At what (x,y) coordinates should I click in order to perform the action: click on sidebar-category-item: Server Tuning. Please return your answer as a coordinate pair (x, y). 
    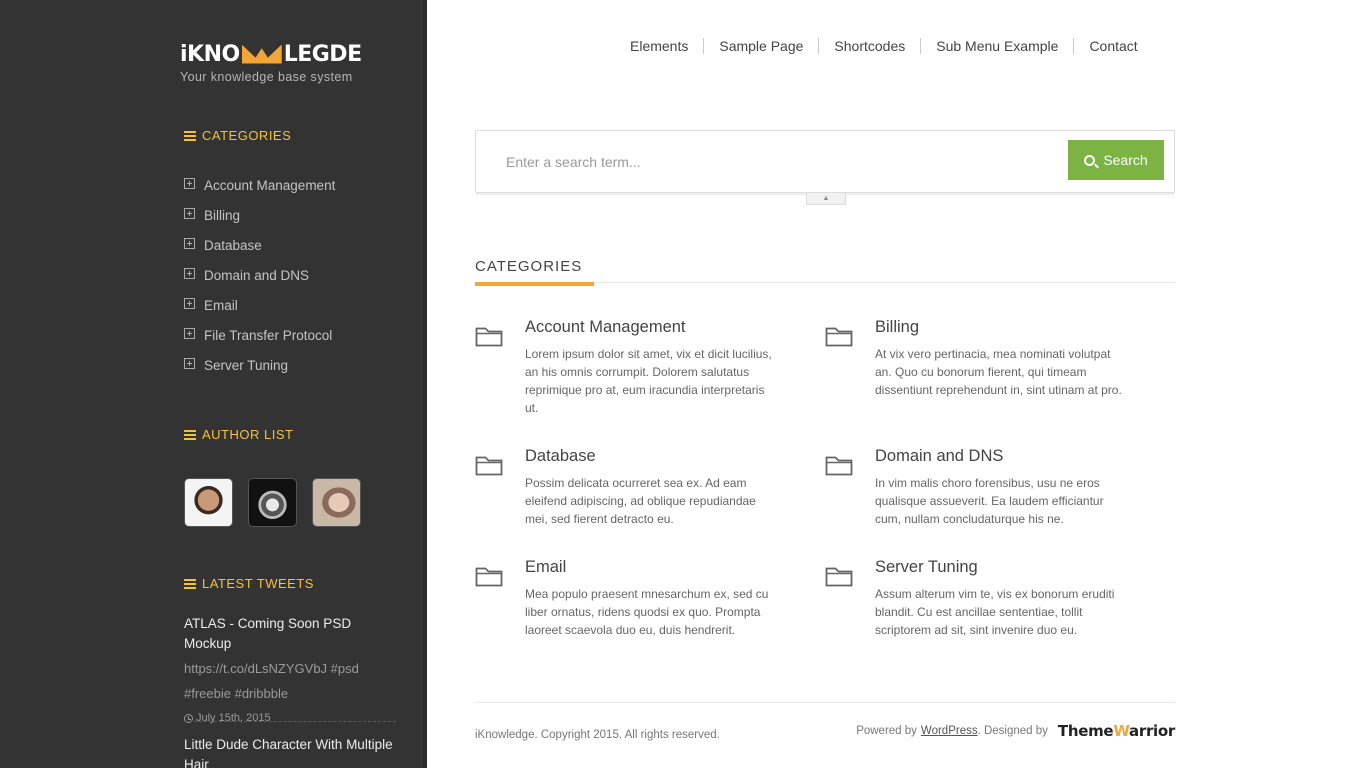
    Looking at the image, I should click on (259, 365).